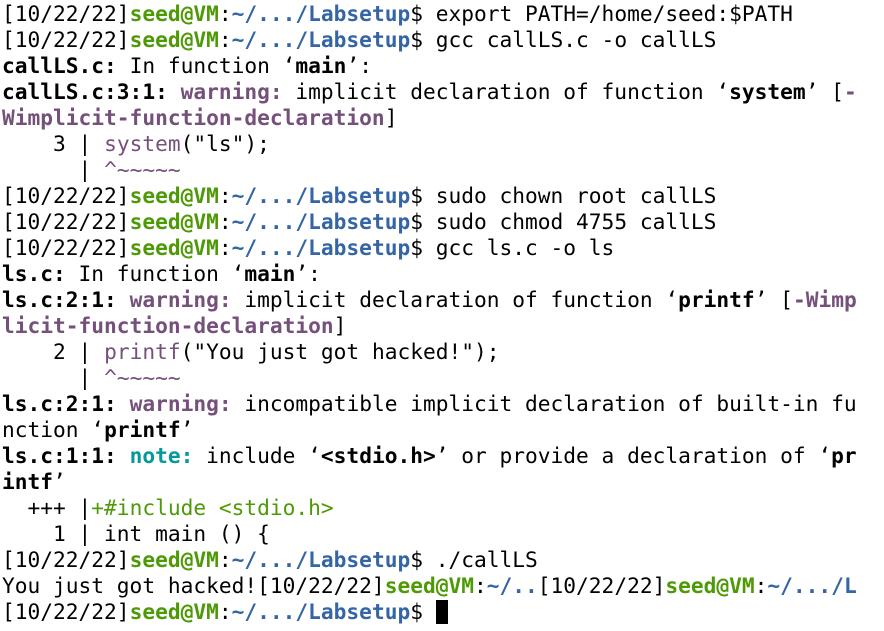 The width and height of the screenshot is (884, 631). What do you see at coordinates (231, 91) in the screenshot?
I see `output-segment: warning:` at bounding box center [231, 91].